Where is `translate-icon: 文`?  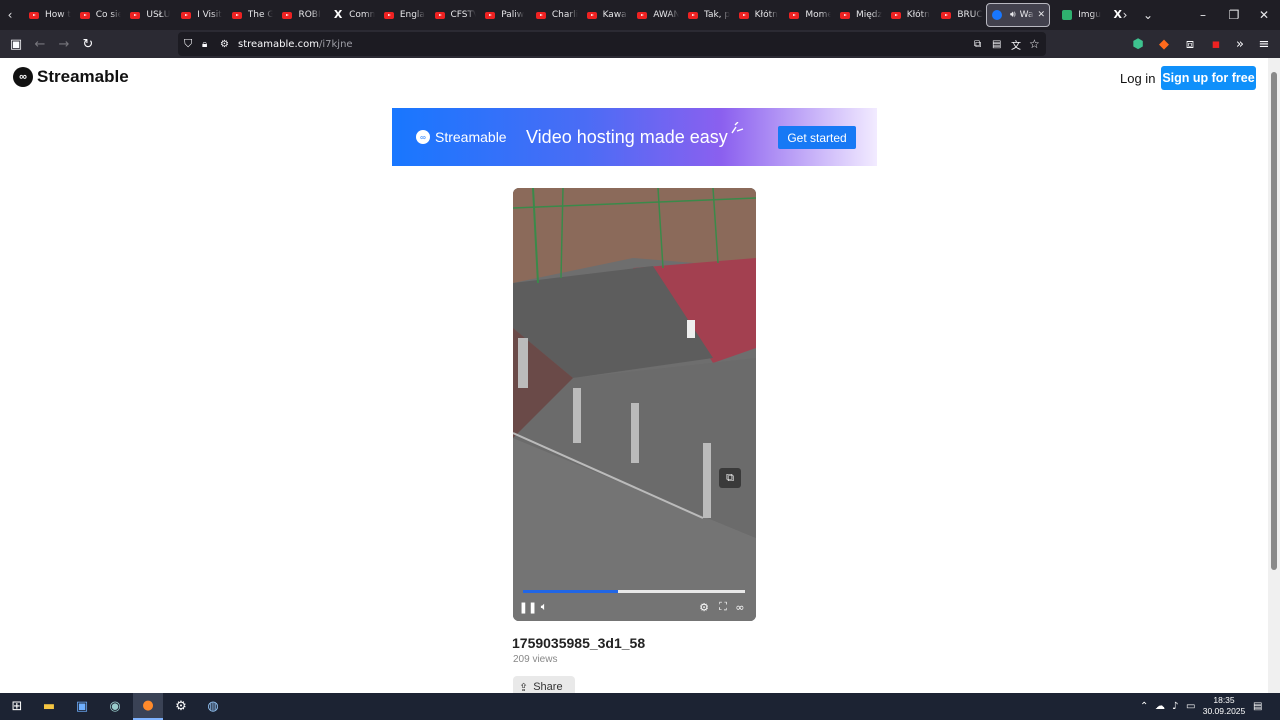
translate-icon: 文 is located at coordinates (1016, 44).